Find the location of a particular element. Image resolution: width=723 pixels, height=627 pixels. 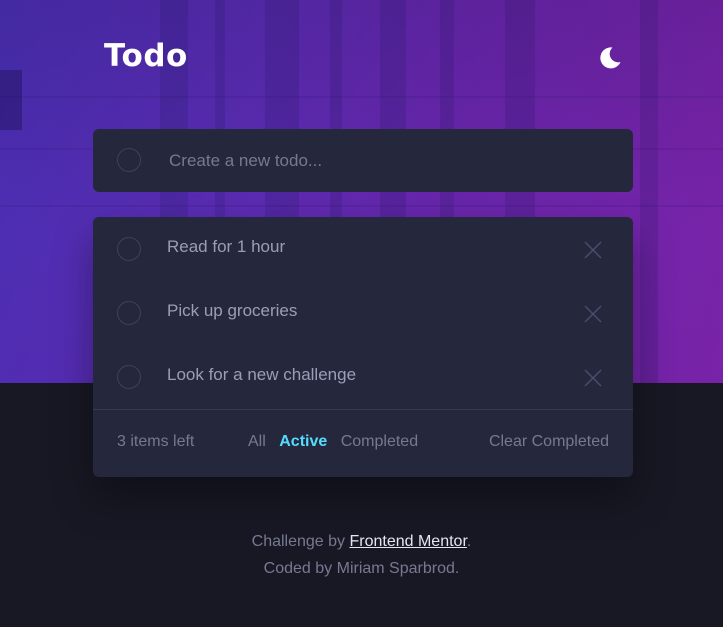

attribution-prefix: Challenge by is located at coordinates (300, 541).